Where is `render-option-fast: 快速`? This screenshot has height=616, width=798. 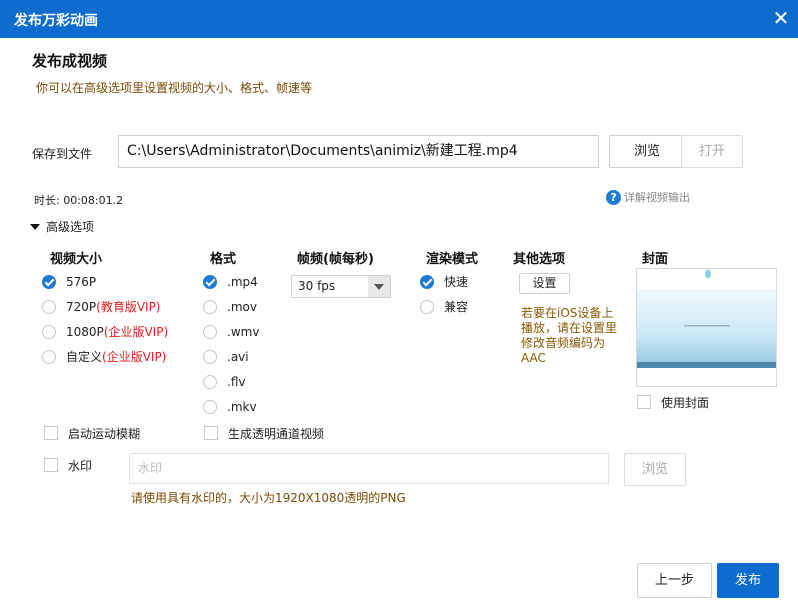
render-option-fast: 快速 is located at coordinates (460, 281).